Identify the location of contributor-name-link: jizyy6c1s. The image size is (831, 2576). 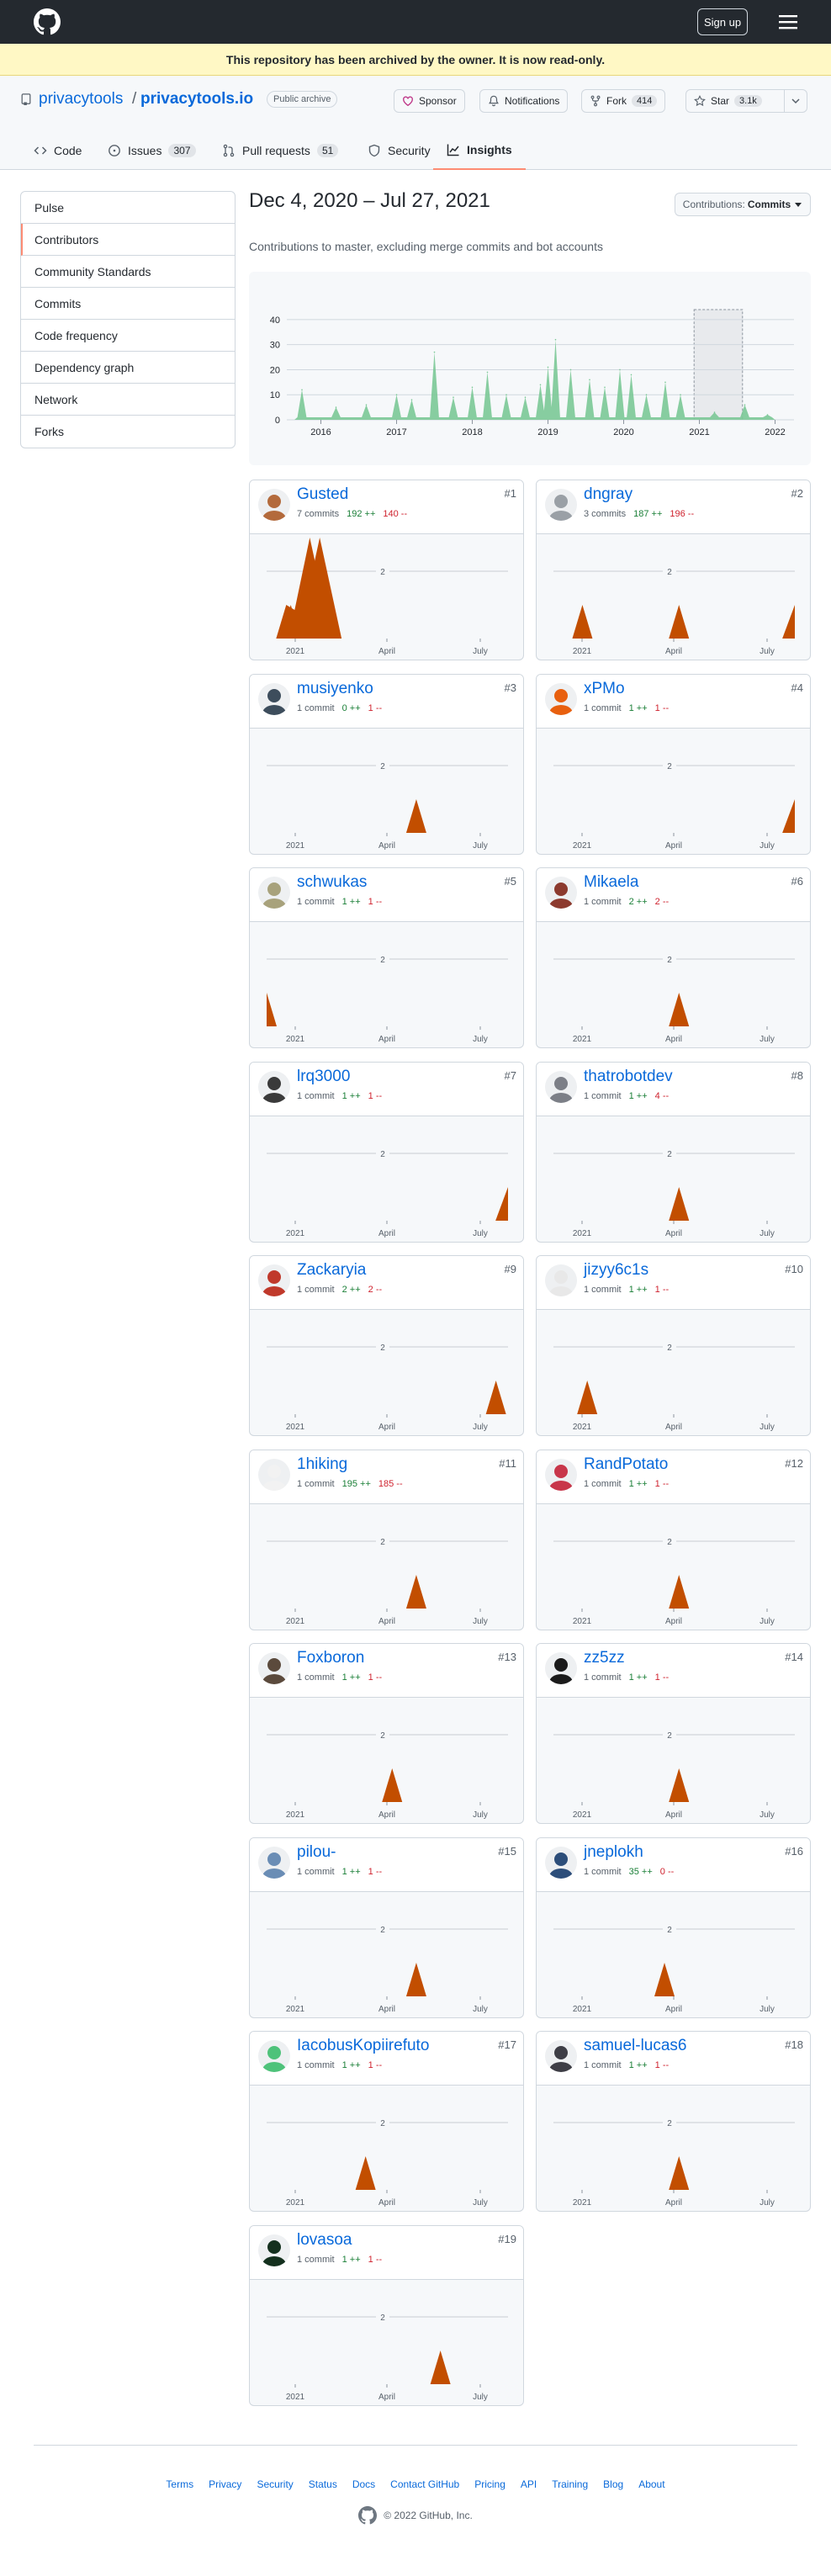
(616, 1270).